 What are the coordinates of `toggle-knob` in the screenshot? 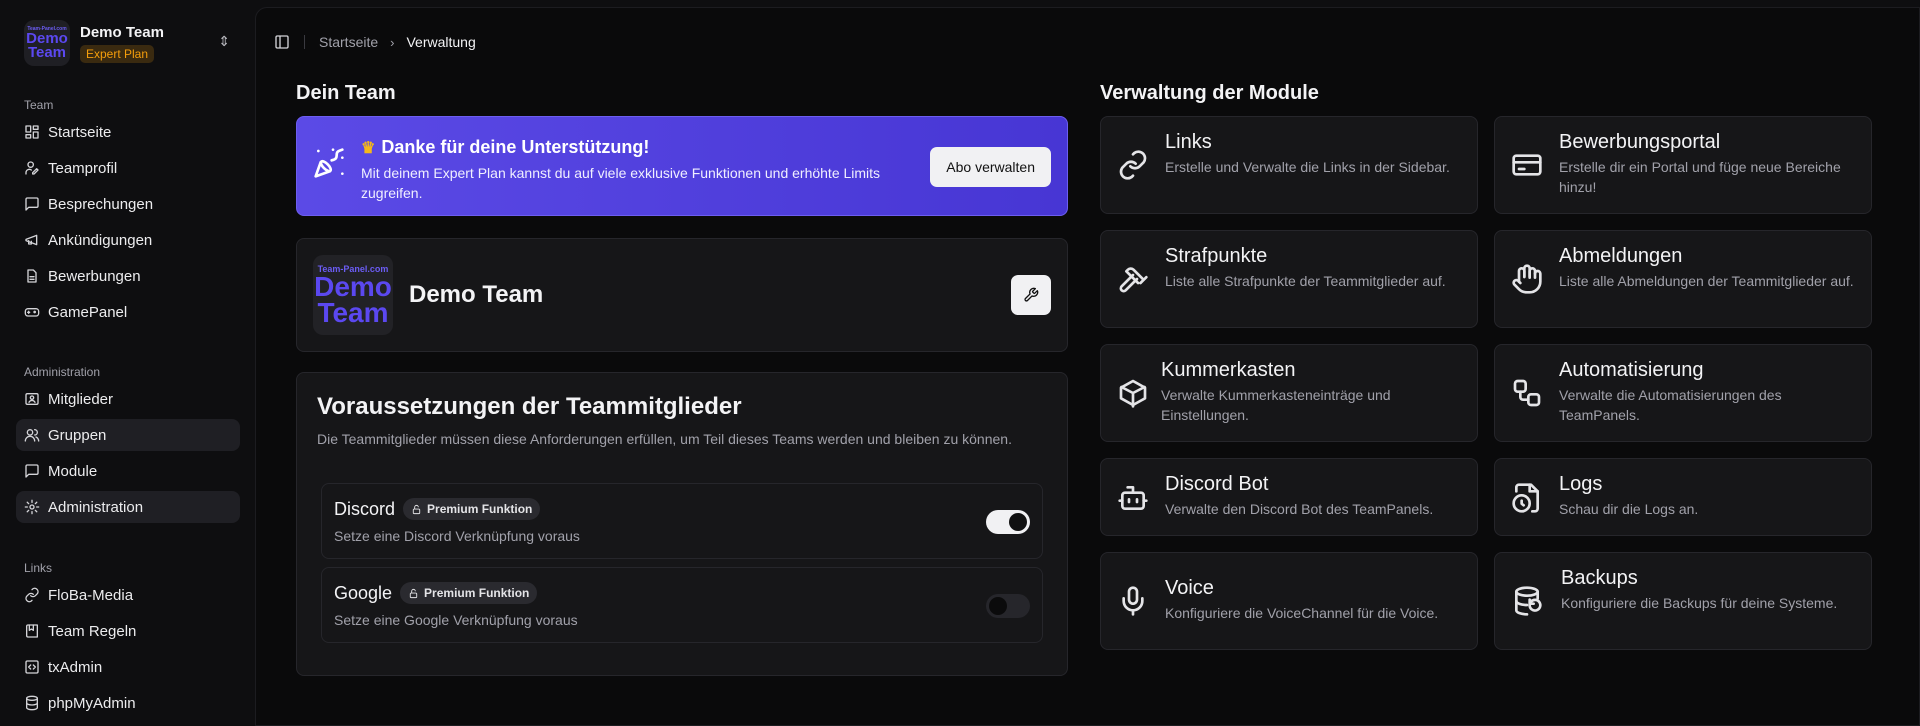 It's located at (1018, 522).